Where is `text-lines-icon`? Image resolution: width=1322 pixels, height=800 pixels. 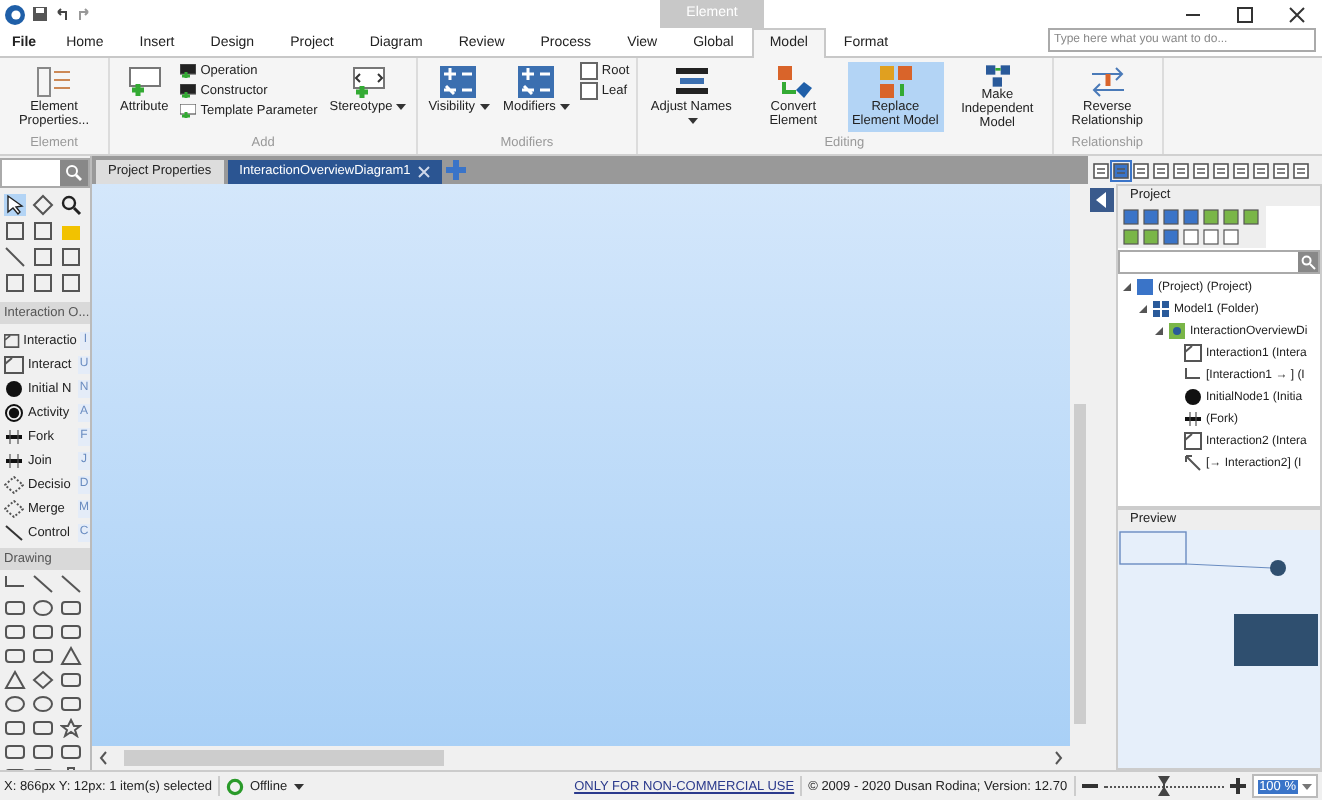 text-lines-icon is located at coordinates (691, 82).